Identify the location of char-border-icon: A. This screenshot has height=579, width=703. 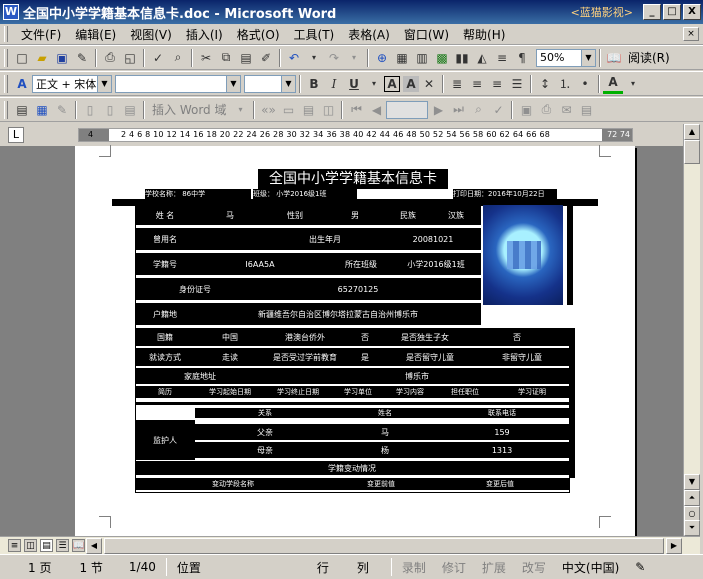
(392, 83).